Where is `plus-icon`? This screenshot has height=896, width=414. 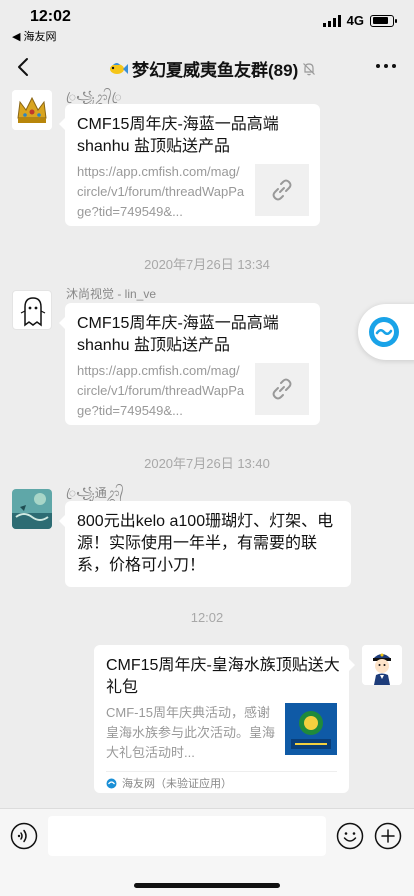 plus-icon is located at coordinates (388, 836).